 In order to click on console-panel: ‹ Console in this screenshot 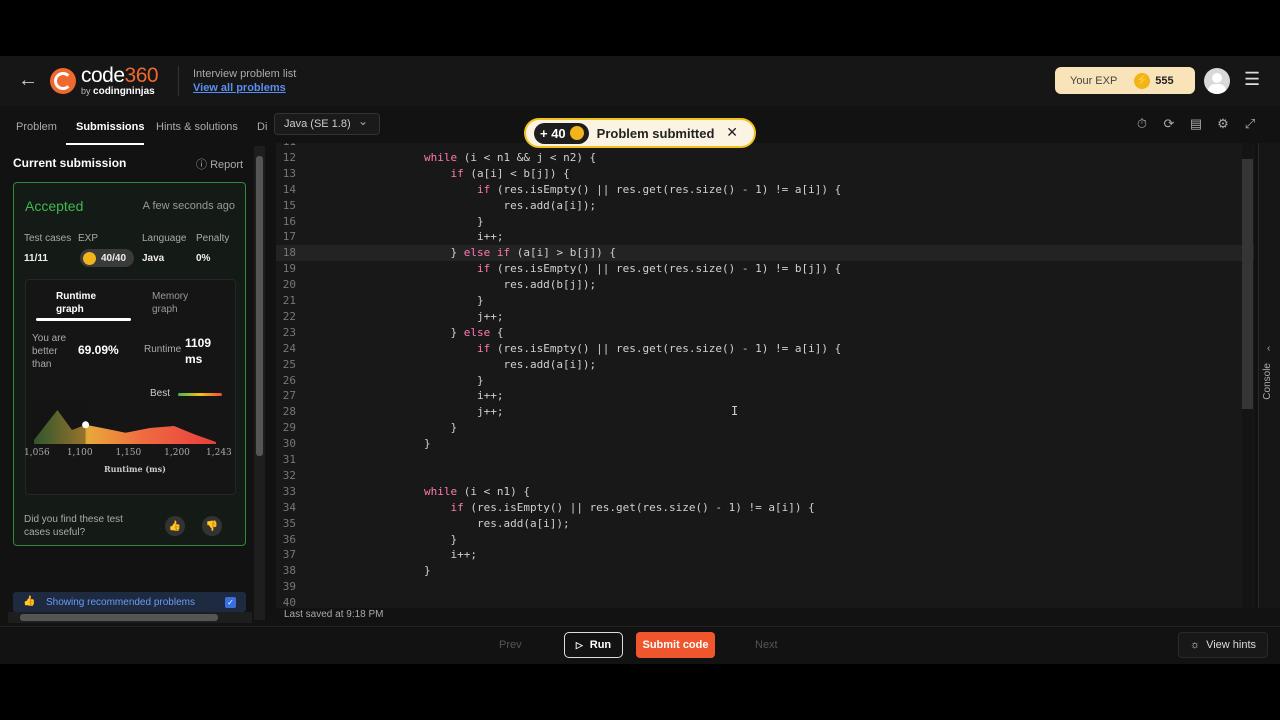, I will do `click(1269, 375)`.